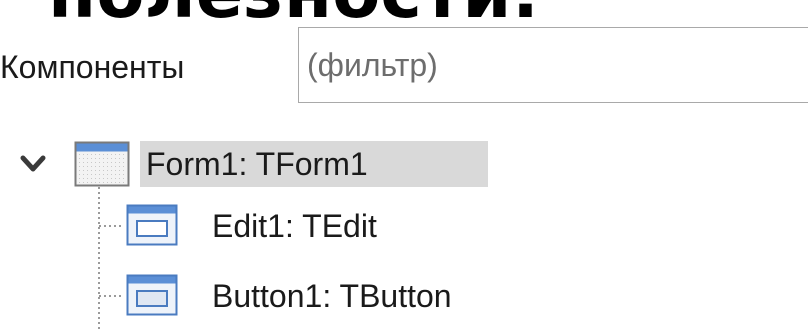  I want to click on edit-control-icon, so click(152, 225).